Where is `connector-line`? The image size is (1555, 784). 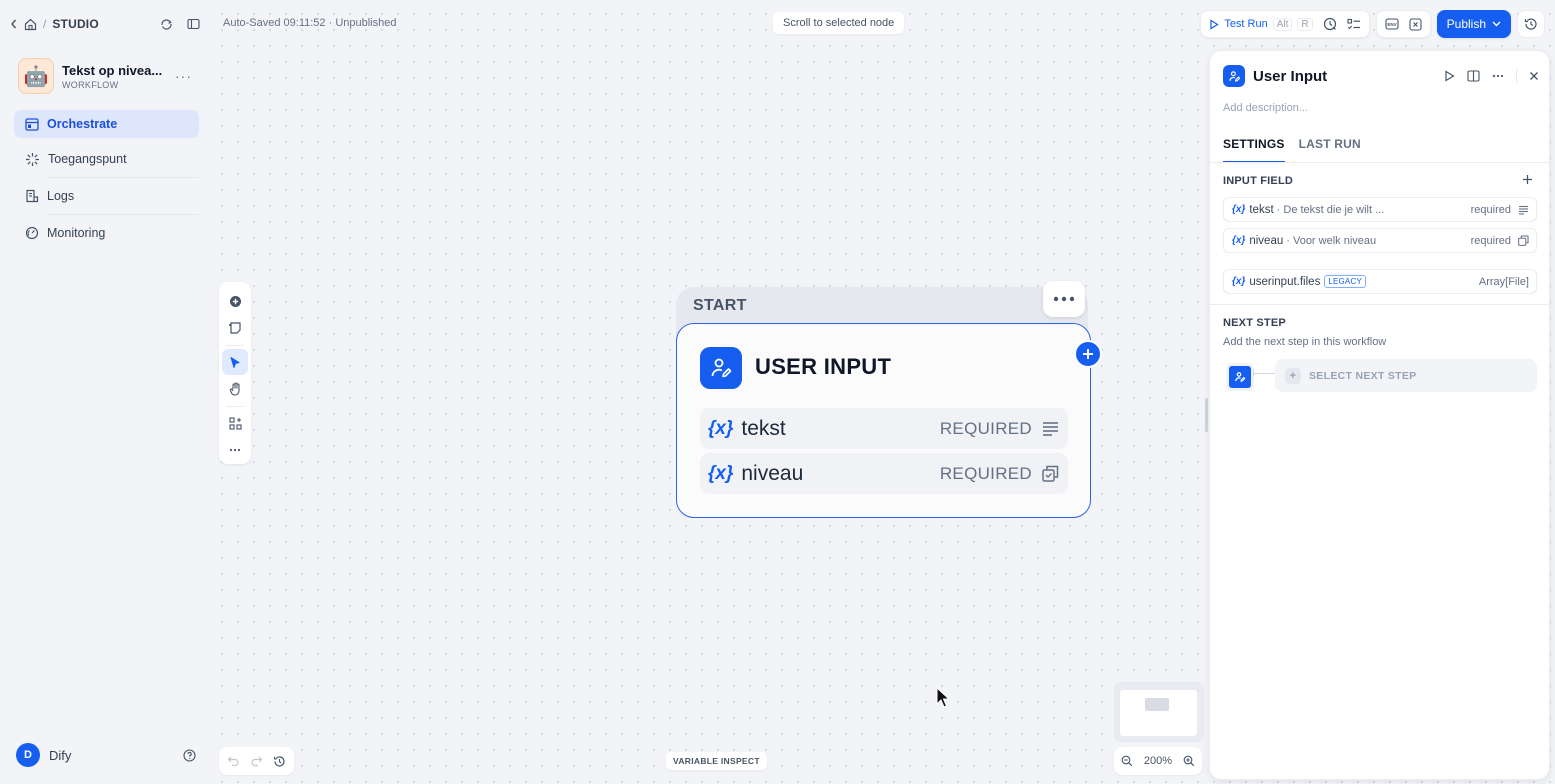
connector-line is located at coordinates (1264, 373).